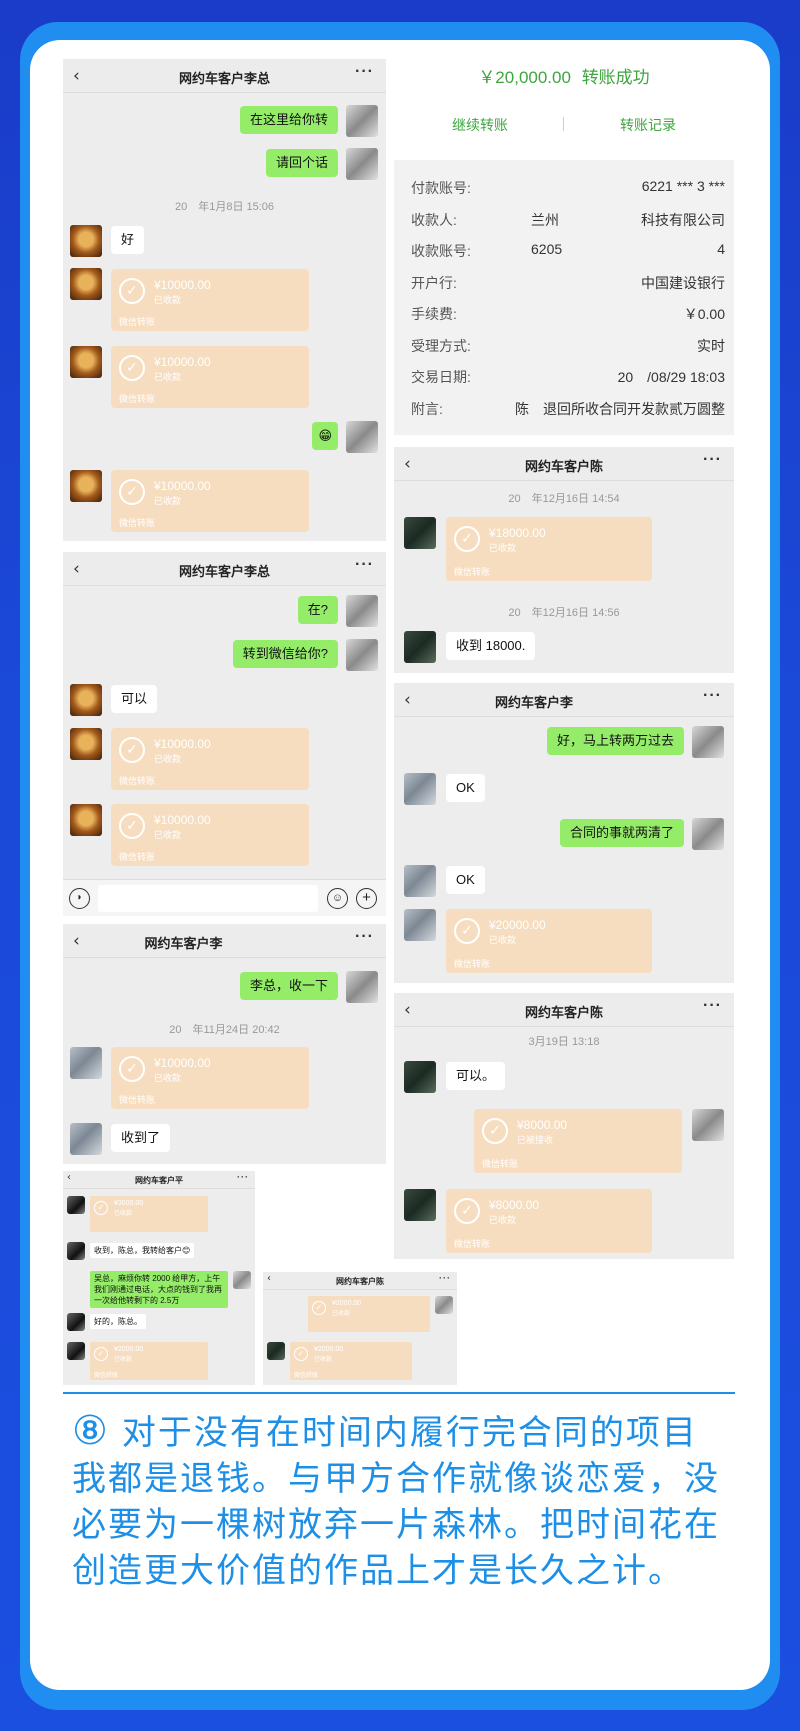 This screenshot has width=800, height=1731. Describe the element at coordinates (337, 898) in the screenshot. I see `emoji-icon: ☺` at that location.